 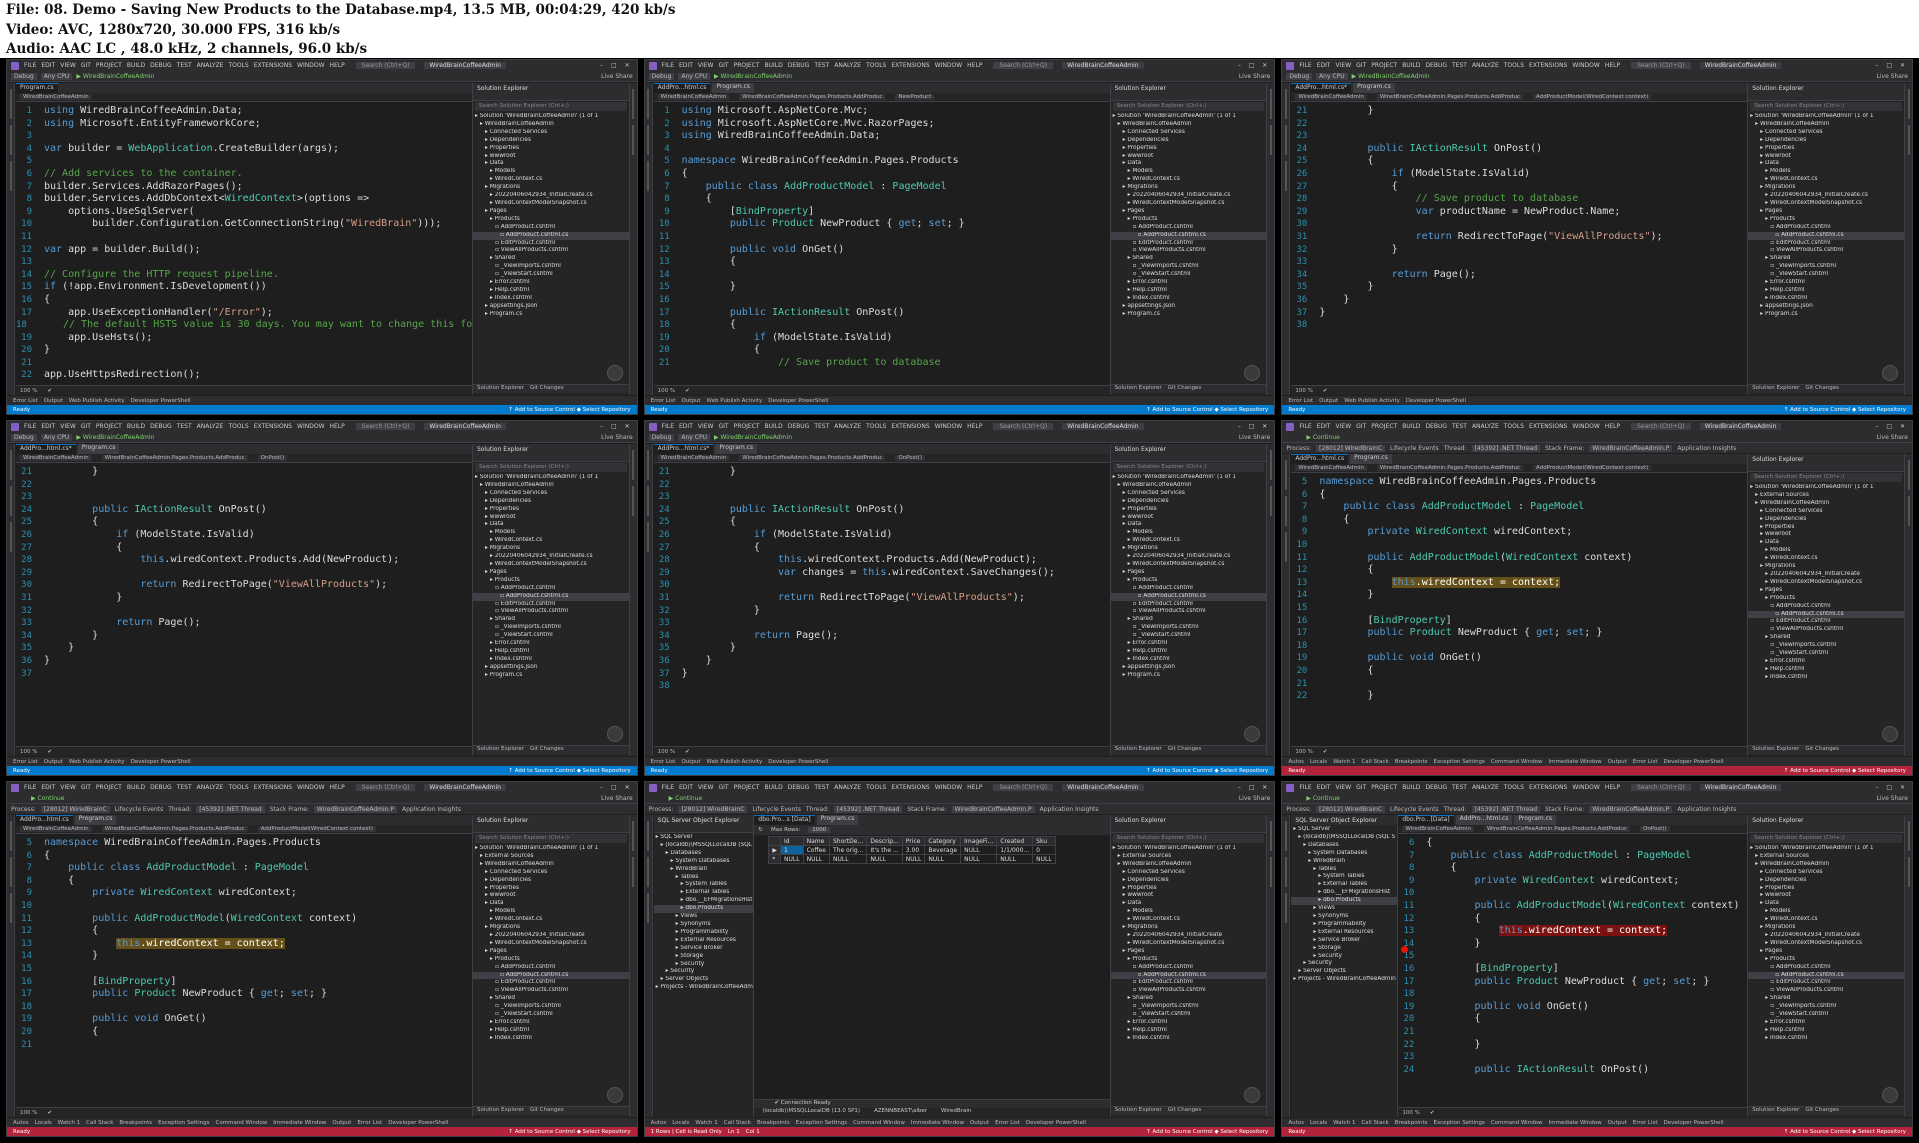 I want to click on editor-tab: AddPro...html.cs*, so click(x=46, y=449).